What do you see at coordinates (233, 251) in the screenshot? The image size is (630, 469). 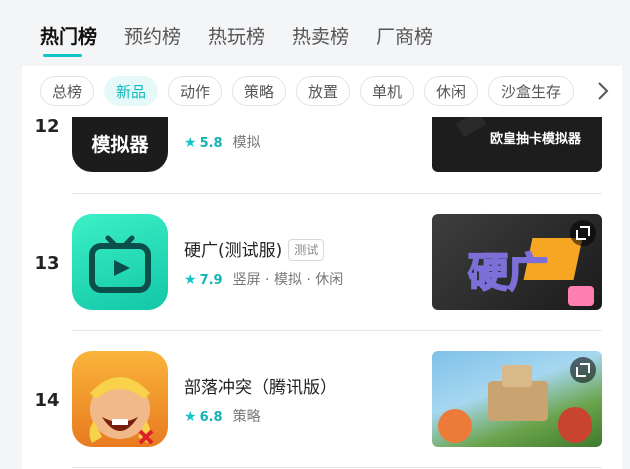 I see `game-title-text: 硬广(测试服)` at bounding box center [233, 251].